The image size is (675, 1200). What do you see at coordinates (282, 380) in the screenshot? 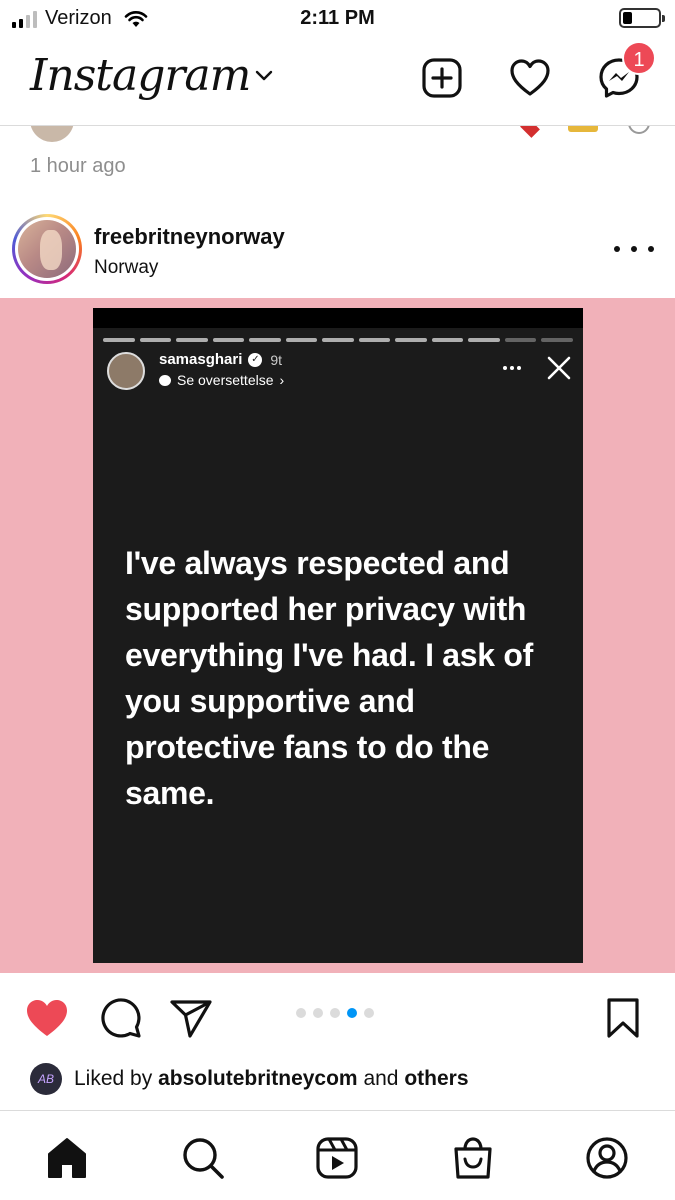
I see `chevron-right-icon: ›` at bounding box center [282, 380].